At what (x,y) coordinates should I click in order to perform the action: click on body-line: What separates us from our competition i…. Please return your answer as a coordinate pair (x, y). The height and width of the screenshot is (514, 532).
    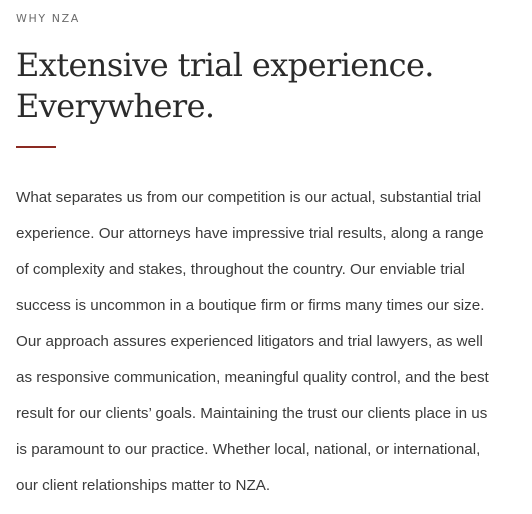
    Looking at the image, I should click on (249, 197).